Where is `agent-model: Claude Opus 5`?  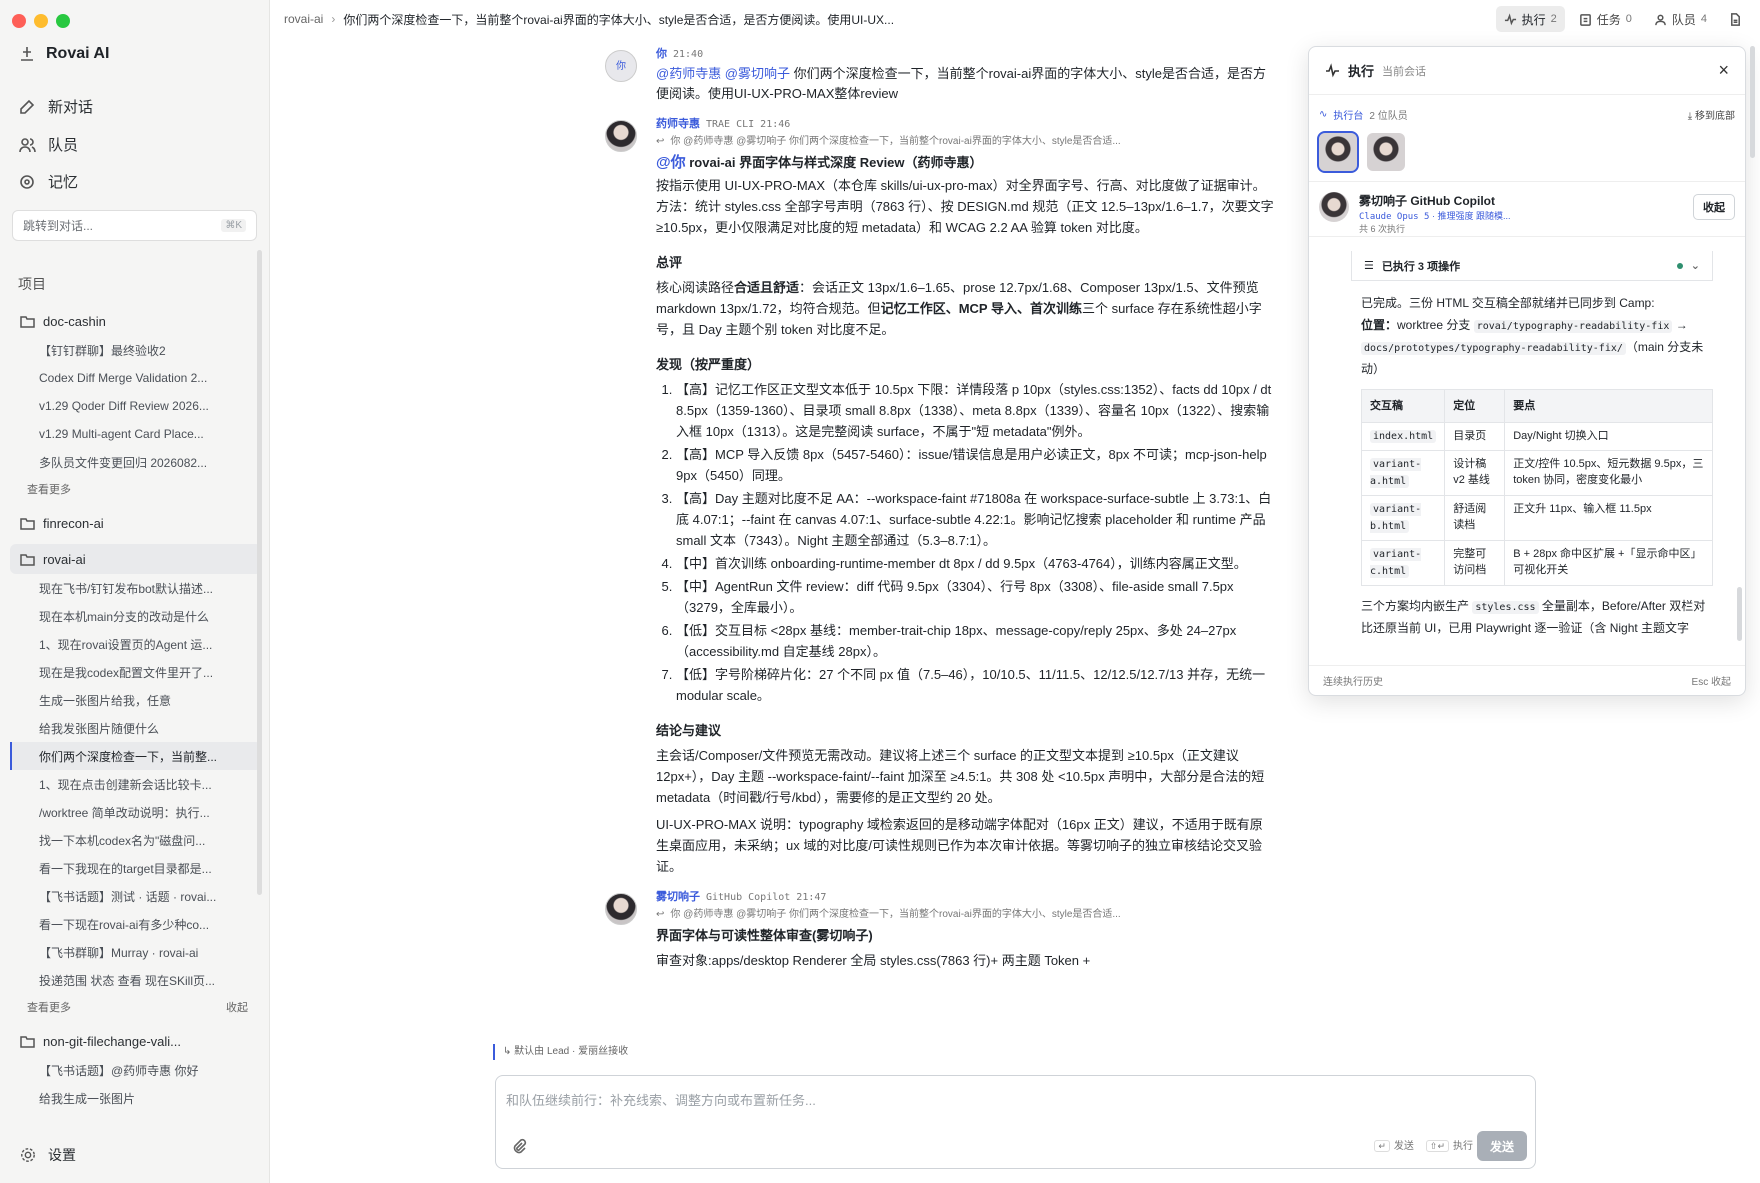
agent-model: Claude Opus 5 is located at coordinates (1394, 217).